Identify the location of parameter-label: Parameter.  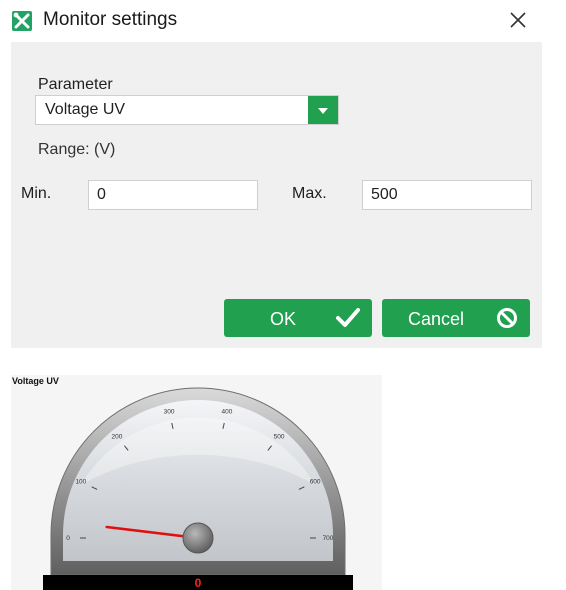
(75, 84).